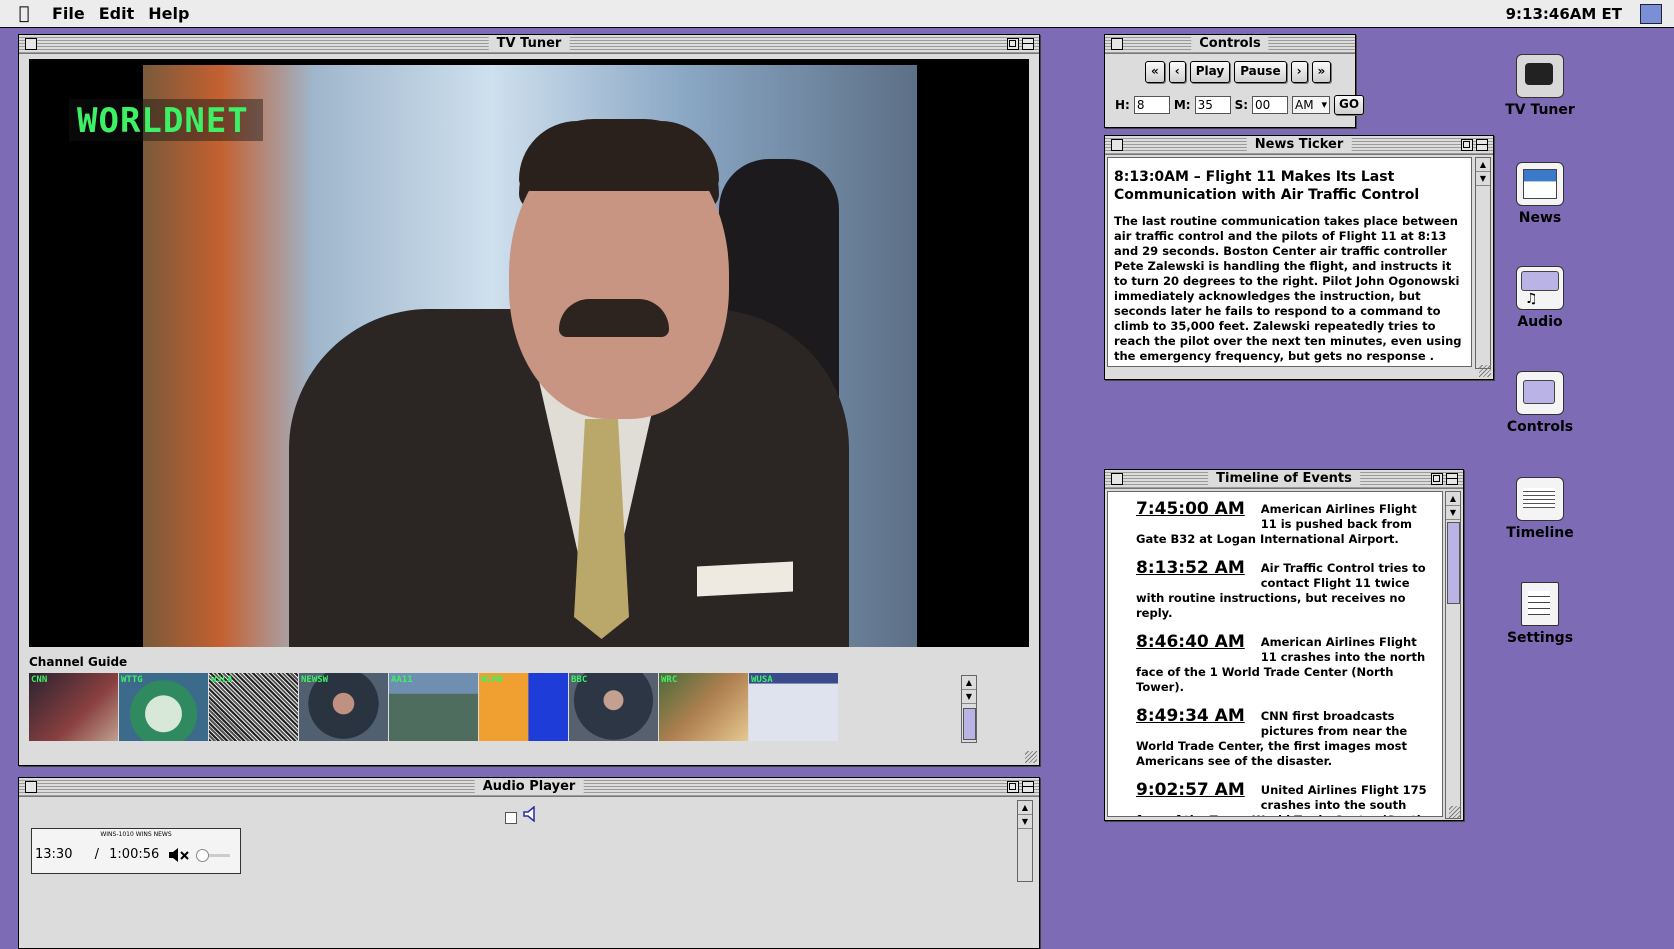  Describe the element at coordinates (1651, 14) in the screenshot. I see `finder-icon` at that location.